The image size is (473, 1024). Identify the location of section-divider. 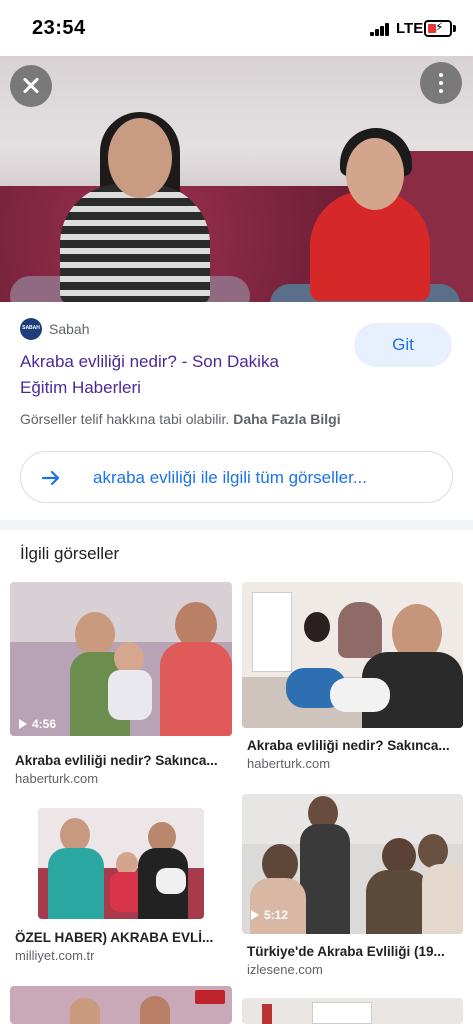
(236, 525).